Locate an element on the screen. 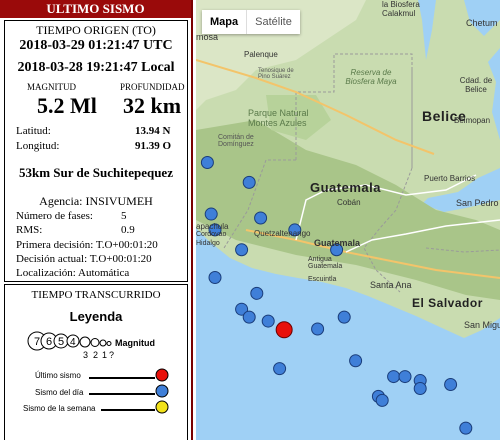 This screenshot has width=500, height=440. map-label: San Pedro is located at coordinates (477, 203).